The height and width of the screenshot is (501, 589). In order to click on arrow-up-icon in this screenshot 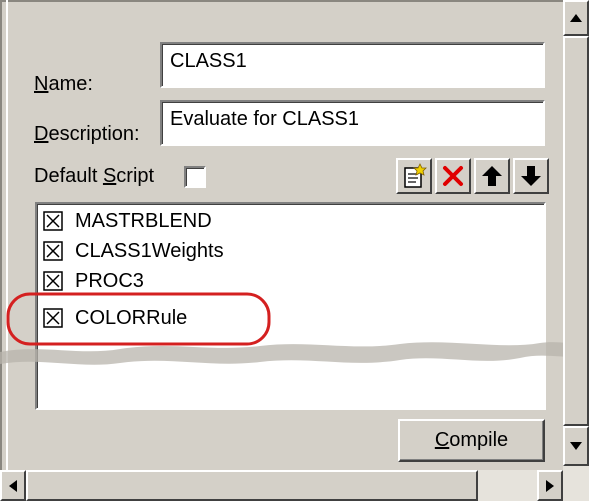, I will do `click(576, 18)`.